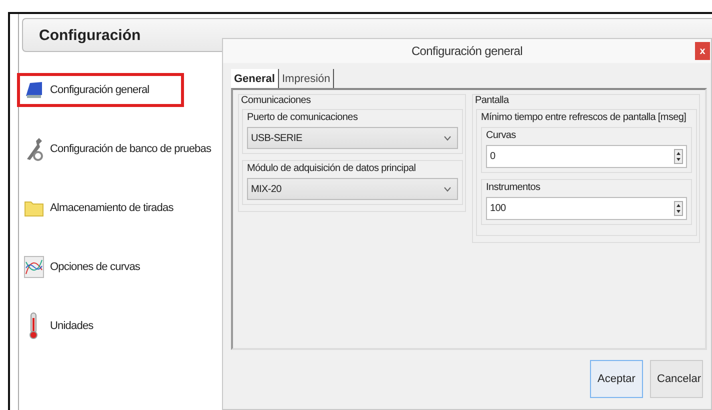 This screenshot has width=712, height=410. Describe the element at coordinates (584, 117) in the screenshot. I see `group-subtitle: Mínimo tiempo entre refrescos de pantalla [mseg]` at that location.